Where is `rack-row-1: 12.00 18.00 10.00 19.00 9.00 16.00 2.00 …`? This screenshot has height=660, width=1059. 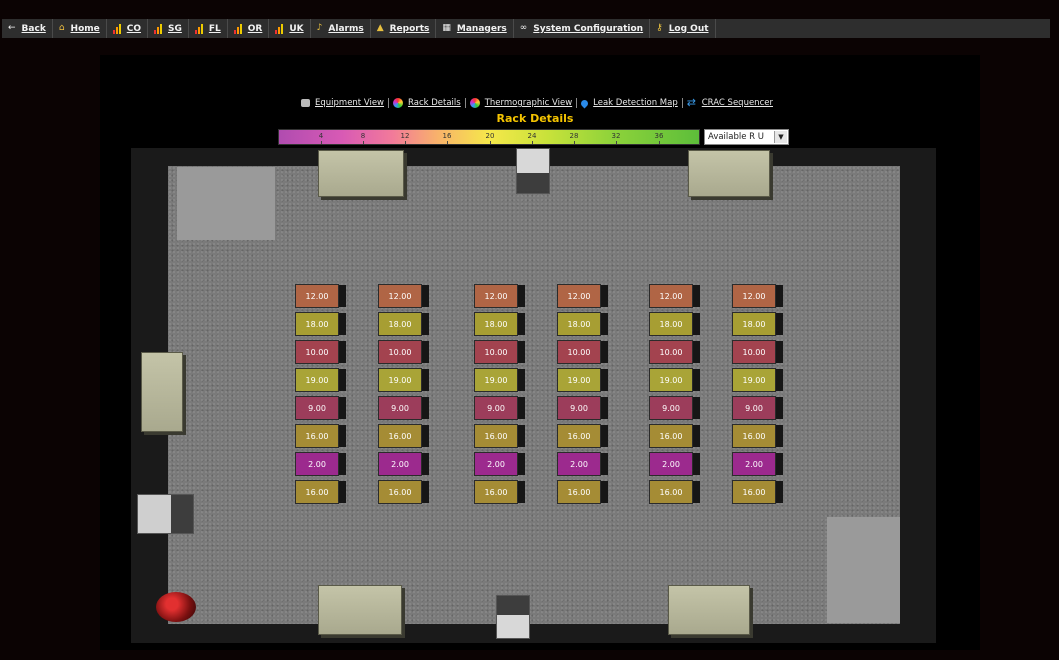 rack-row-1: 12.00 18.00 10.00 19.00 9.00 16.00 2.00 … is located at coordinates (320, 396).